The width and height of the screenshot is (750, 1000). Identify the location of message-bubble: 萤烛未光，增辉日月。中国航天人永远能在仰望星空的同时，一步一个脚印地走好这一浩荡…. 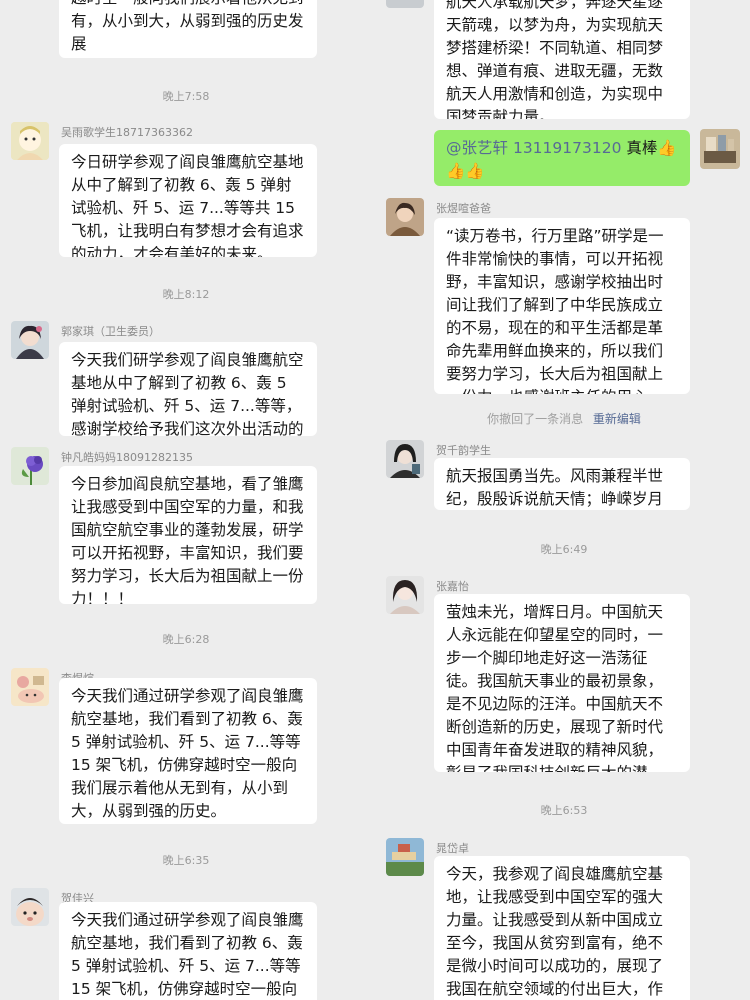
(562, 683).